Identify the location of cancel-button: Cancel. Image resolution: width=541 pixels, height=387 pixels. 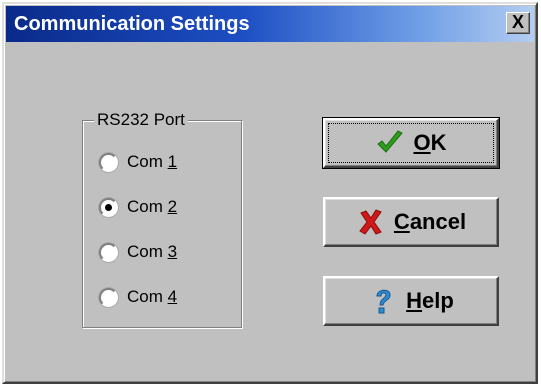
(411, 222).